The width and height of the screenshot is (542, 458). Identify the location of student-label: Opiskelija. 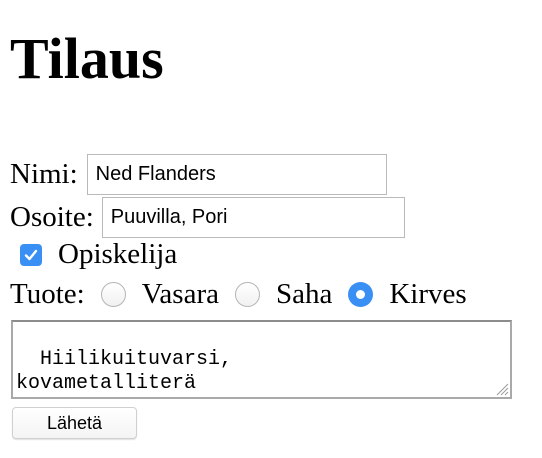
(118, 254).